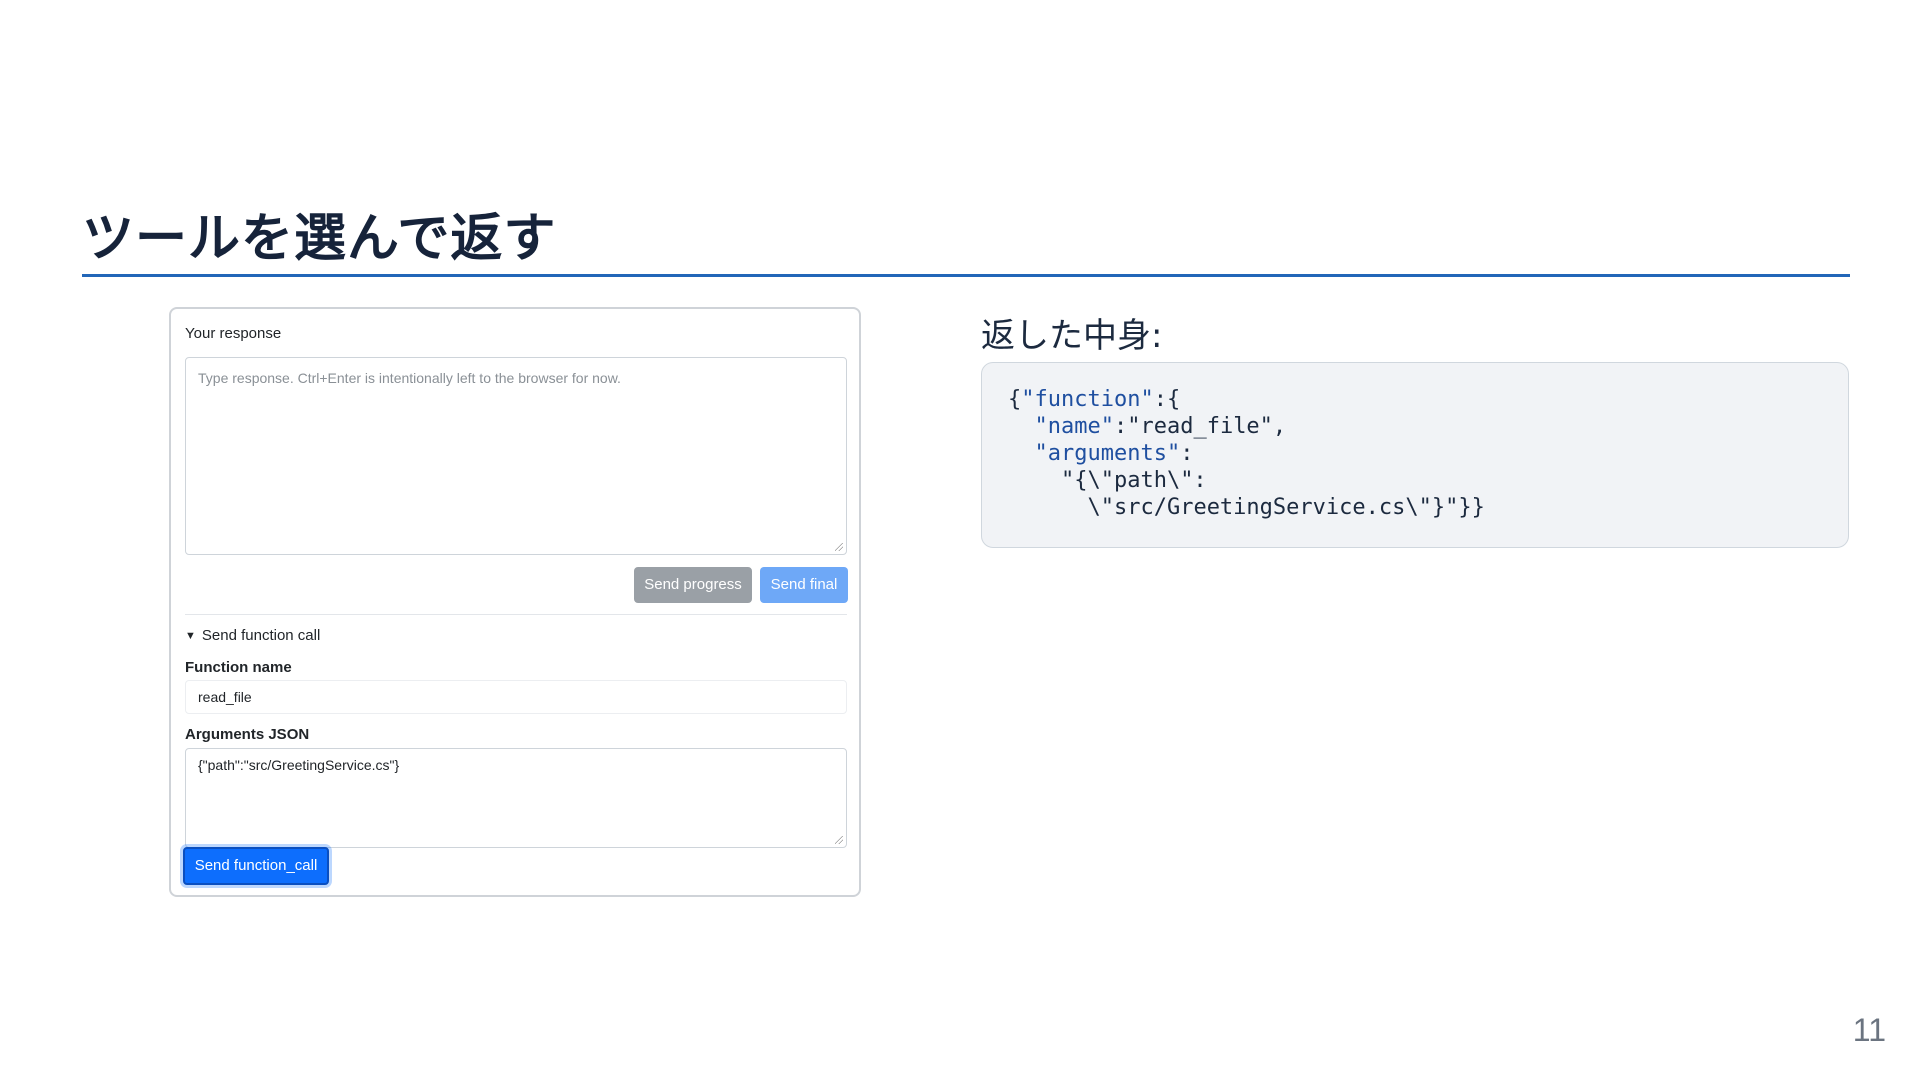 The width and height of the screenshot is (1920, 1080). What do you see at coordinates (299, 765) in the screenshot?
I see `arguments-json-value: {"path":"src/GreetingService.cs"}` at bounding box center [299, 765].